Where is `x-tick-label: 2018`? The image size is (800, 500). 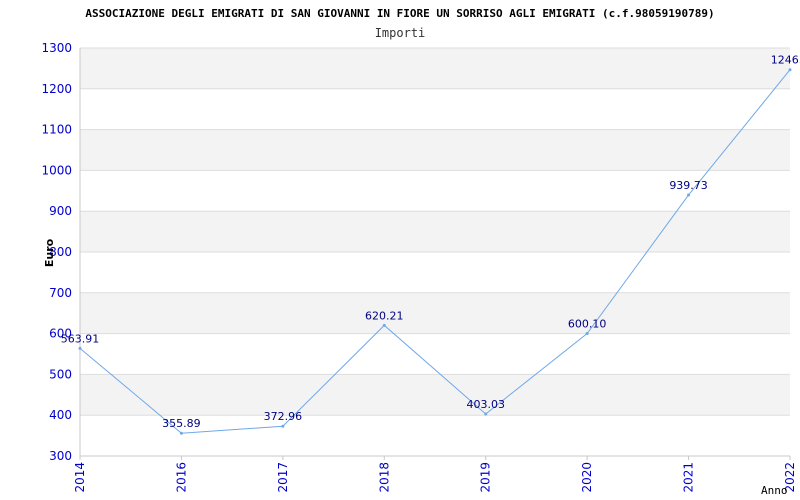 x-tick-label: 2018 is located at coordinates (384, 477).